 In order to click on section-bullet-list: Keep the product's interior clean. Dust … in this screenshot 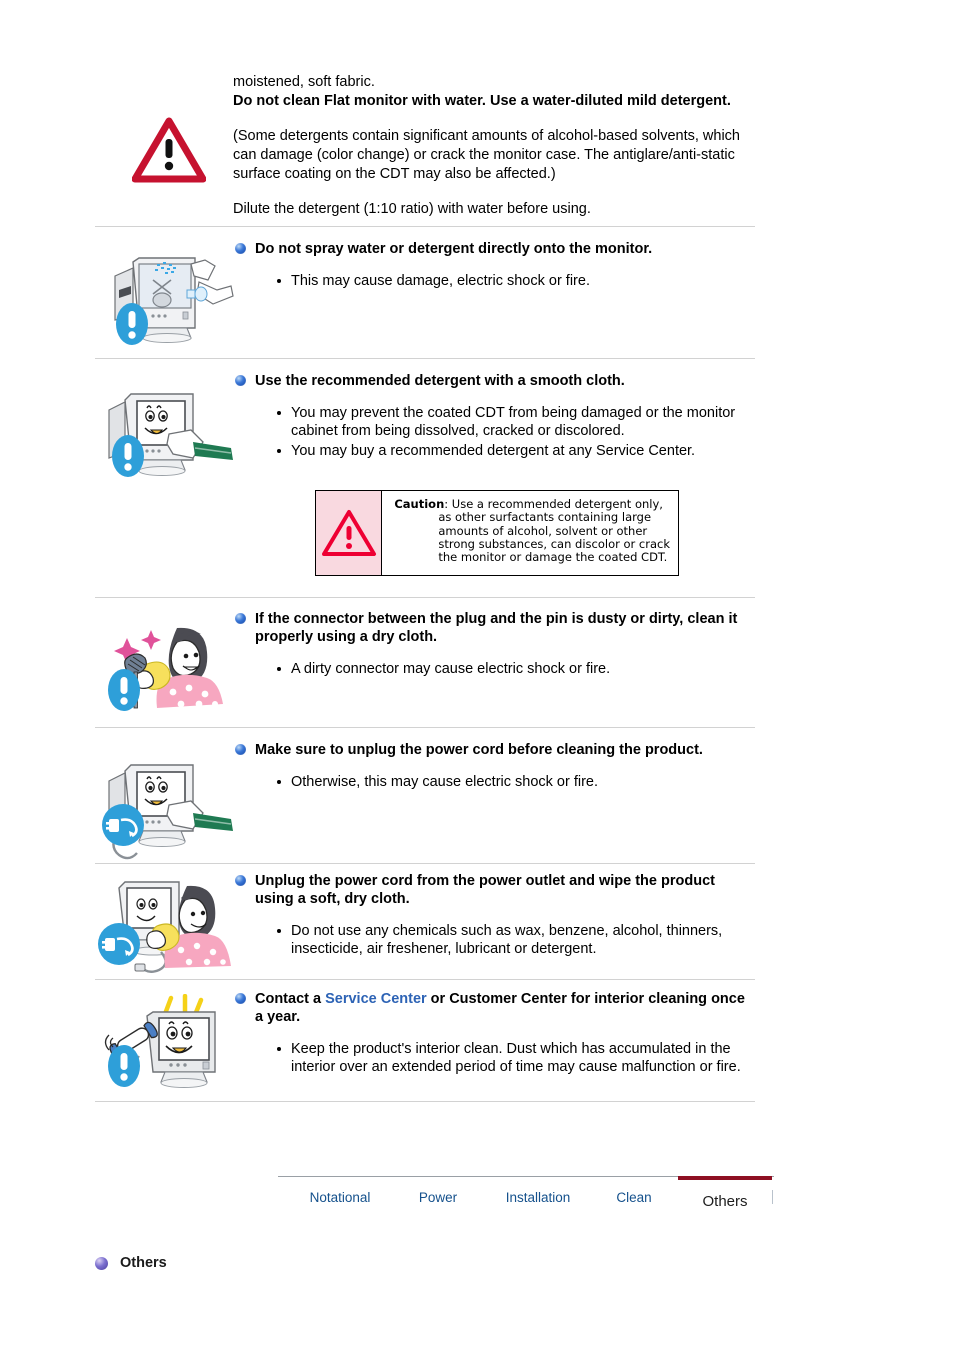, I will do `click(495, 1058)`.